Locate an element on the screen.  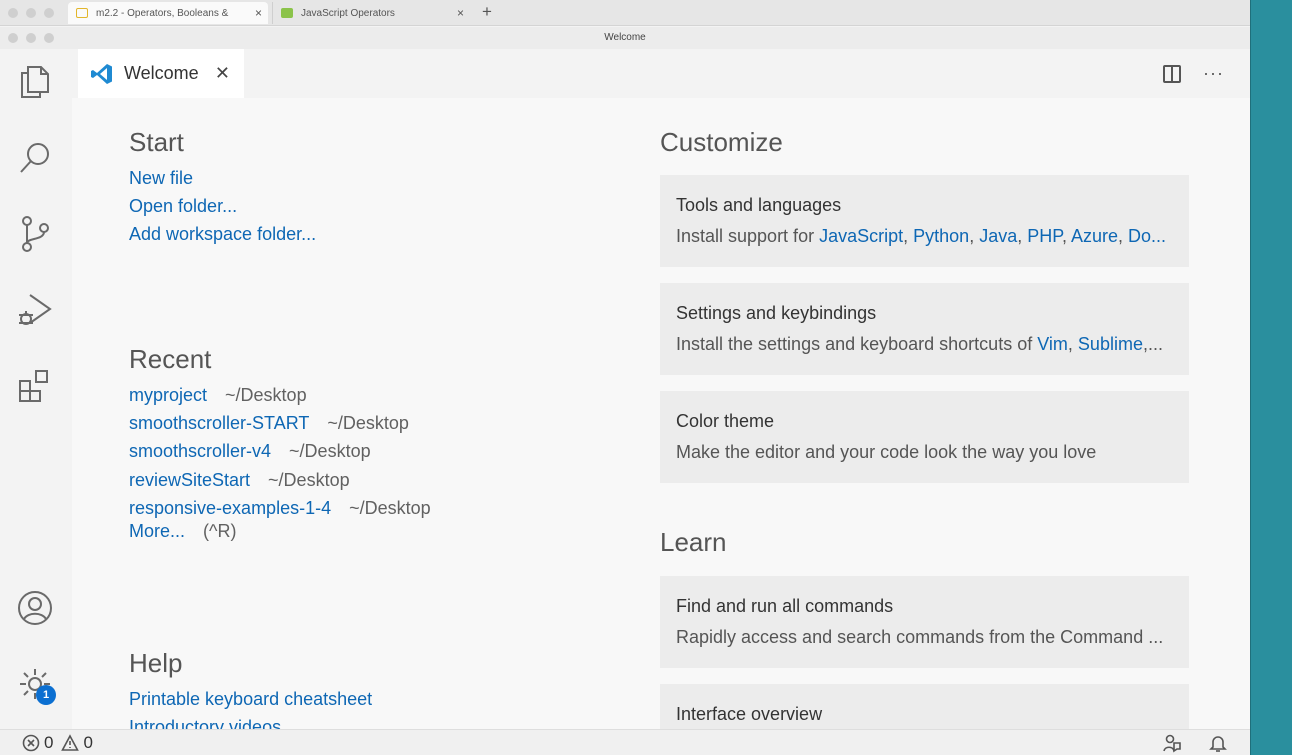
feedback-icon is located at coordinates (1172, 743).